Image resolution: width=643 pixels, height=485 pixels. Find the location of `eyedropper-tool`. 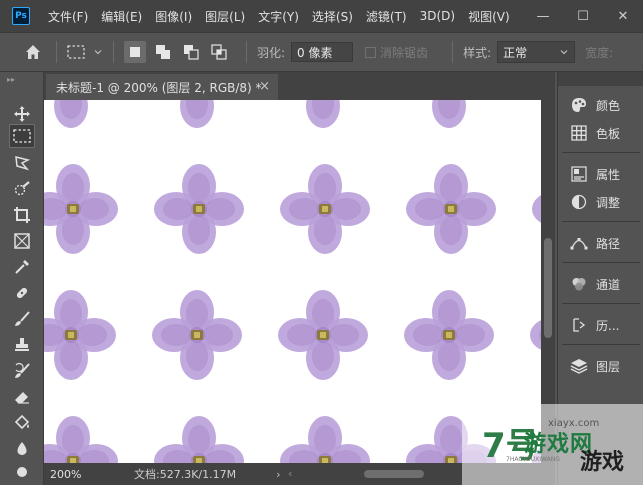

eyedropper-tool is located at coordinates (22, 267).